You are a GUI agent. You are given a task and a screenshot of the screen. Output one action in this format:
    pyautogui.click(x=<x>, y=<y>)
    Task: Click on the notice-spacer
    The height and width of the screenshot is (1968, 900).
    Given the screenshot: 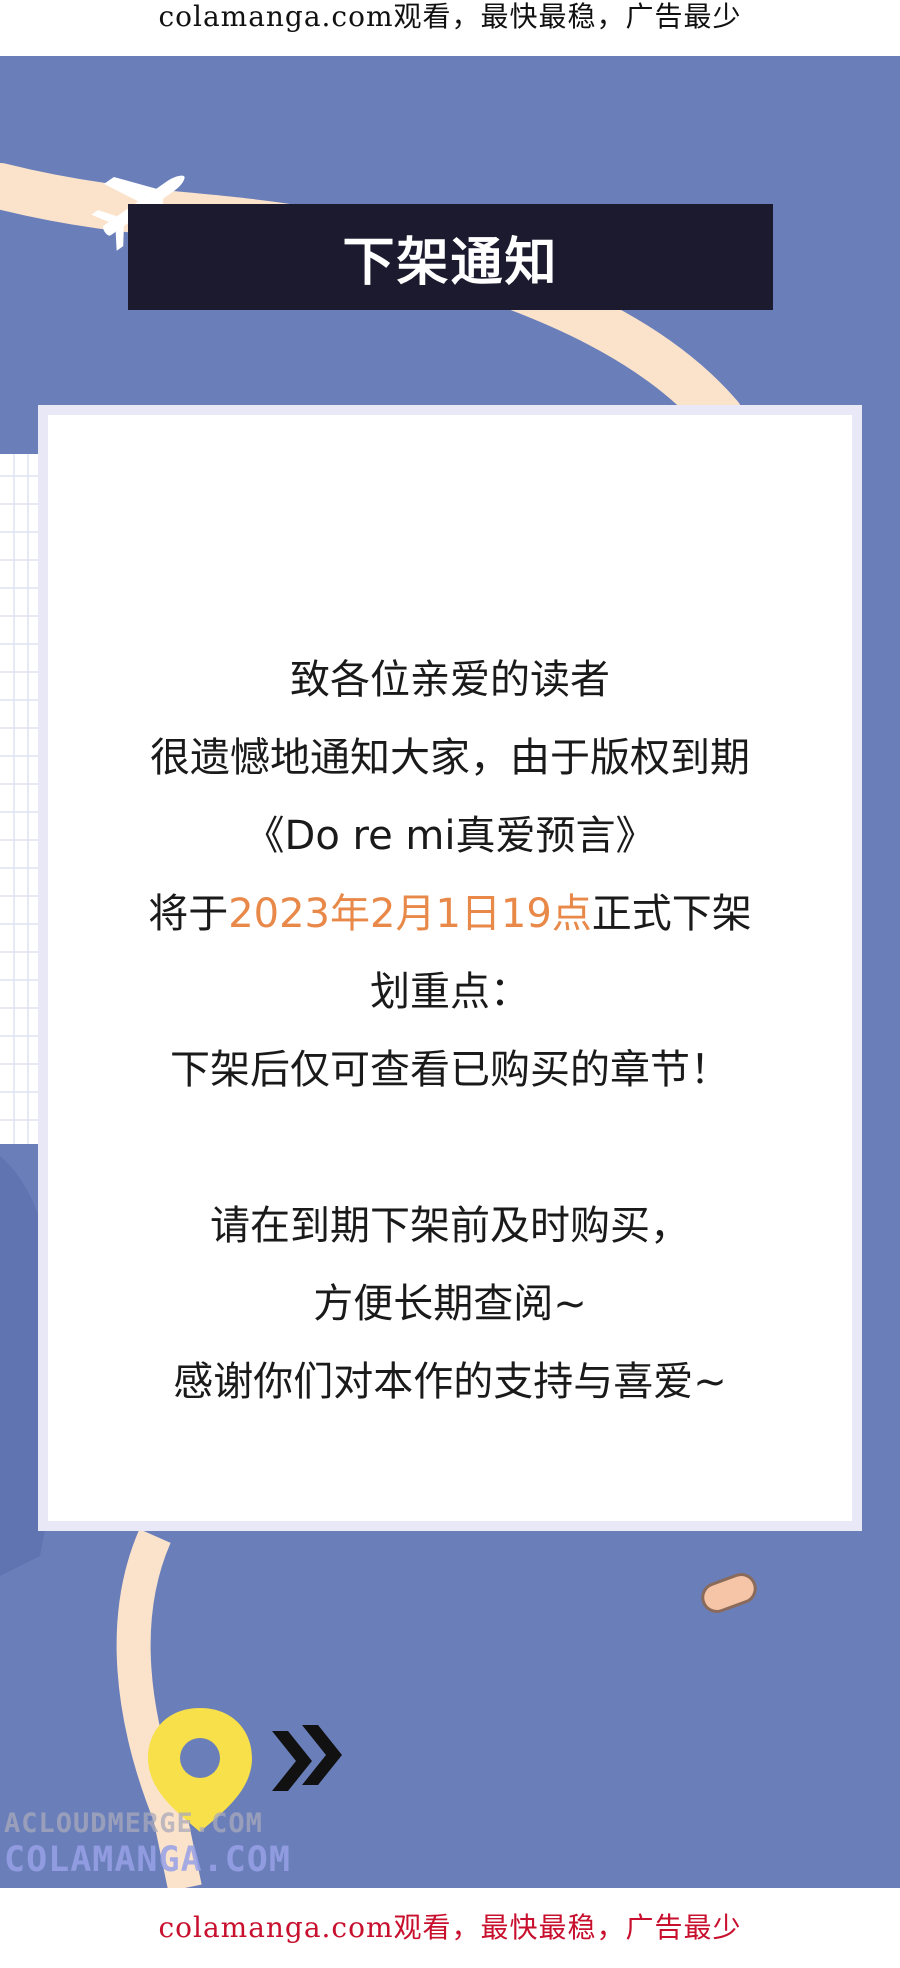 What is the action you would take?
    pyautogui.click(x=450, y=1148)
    